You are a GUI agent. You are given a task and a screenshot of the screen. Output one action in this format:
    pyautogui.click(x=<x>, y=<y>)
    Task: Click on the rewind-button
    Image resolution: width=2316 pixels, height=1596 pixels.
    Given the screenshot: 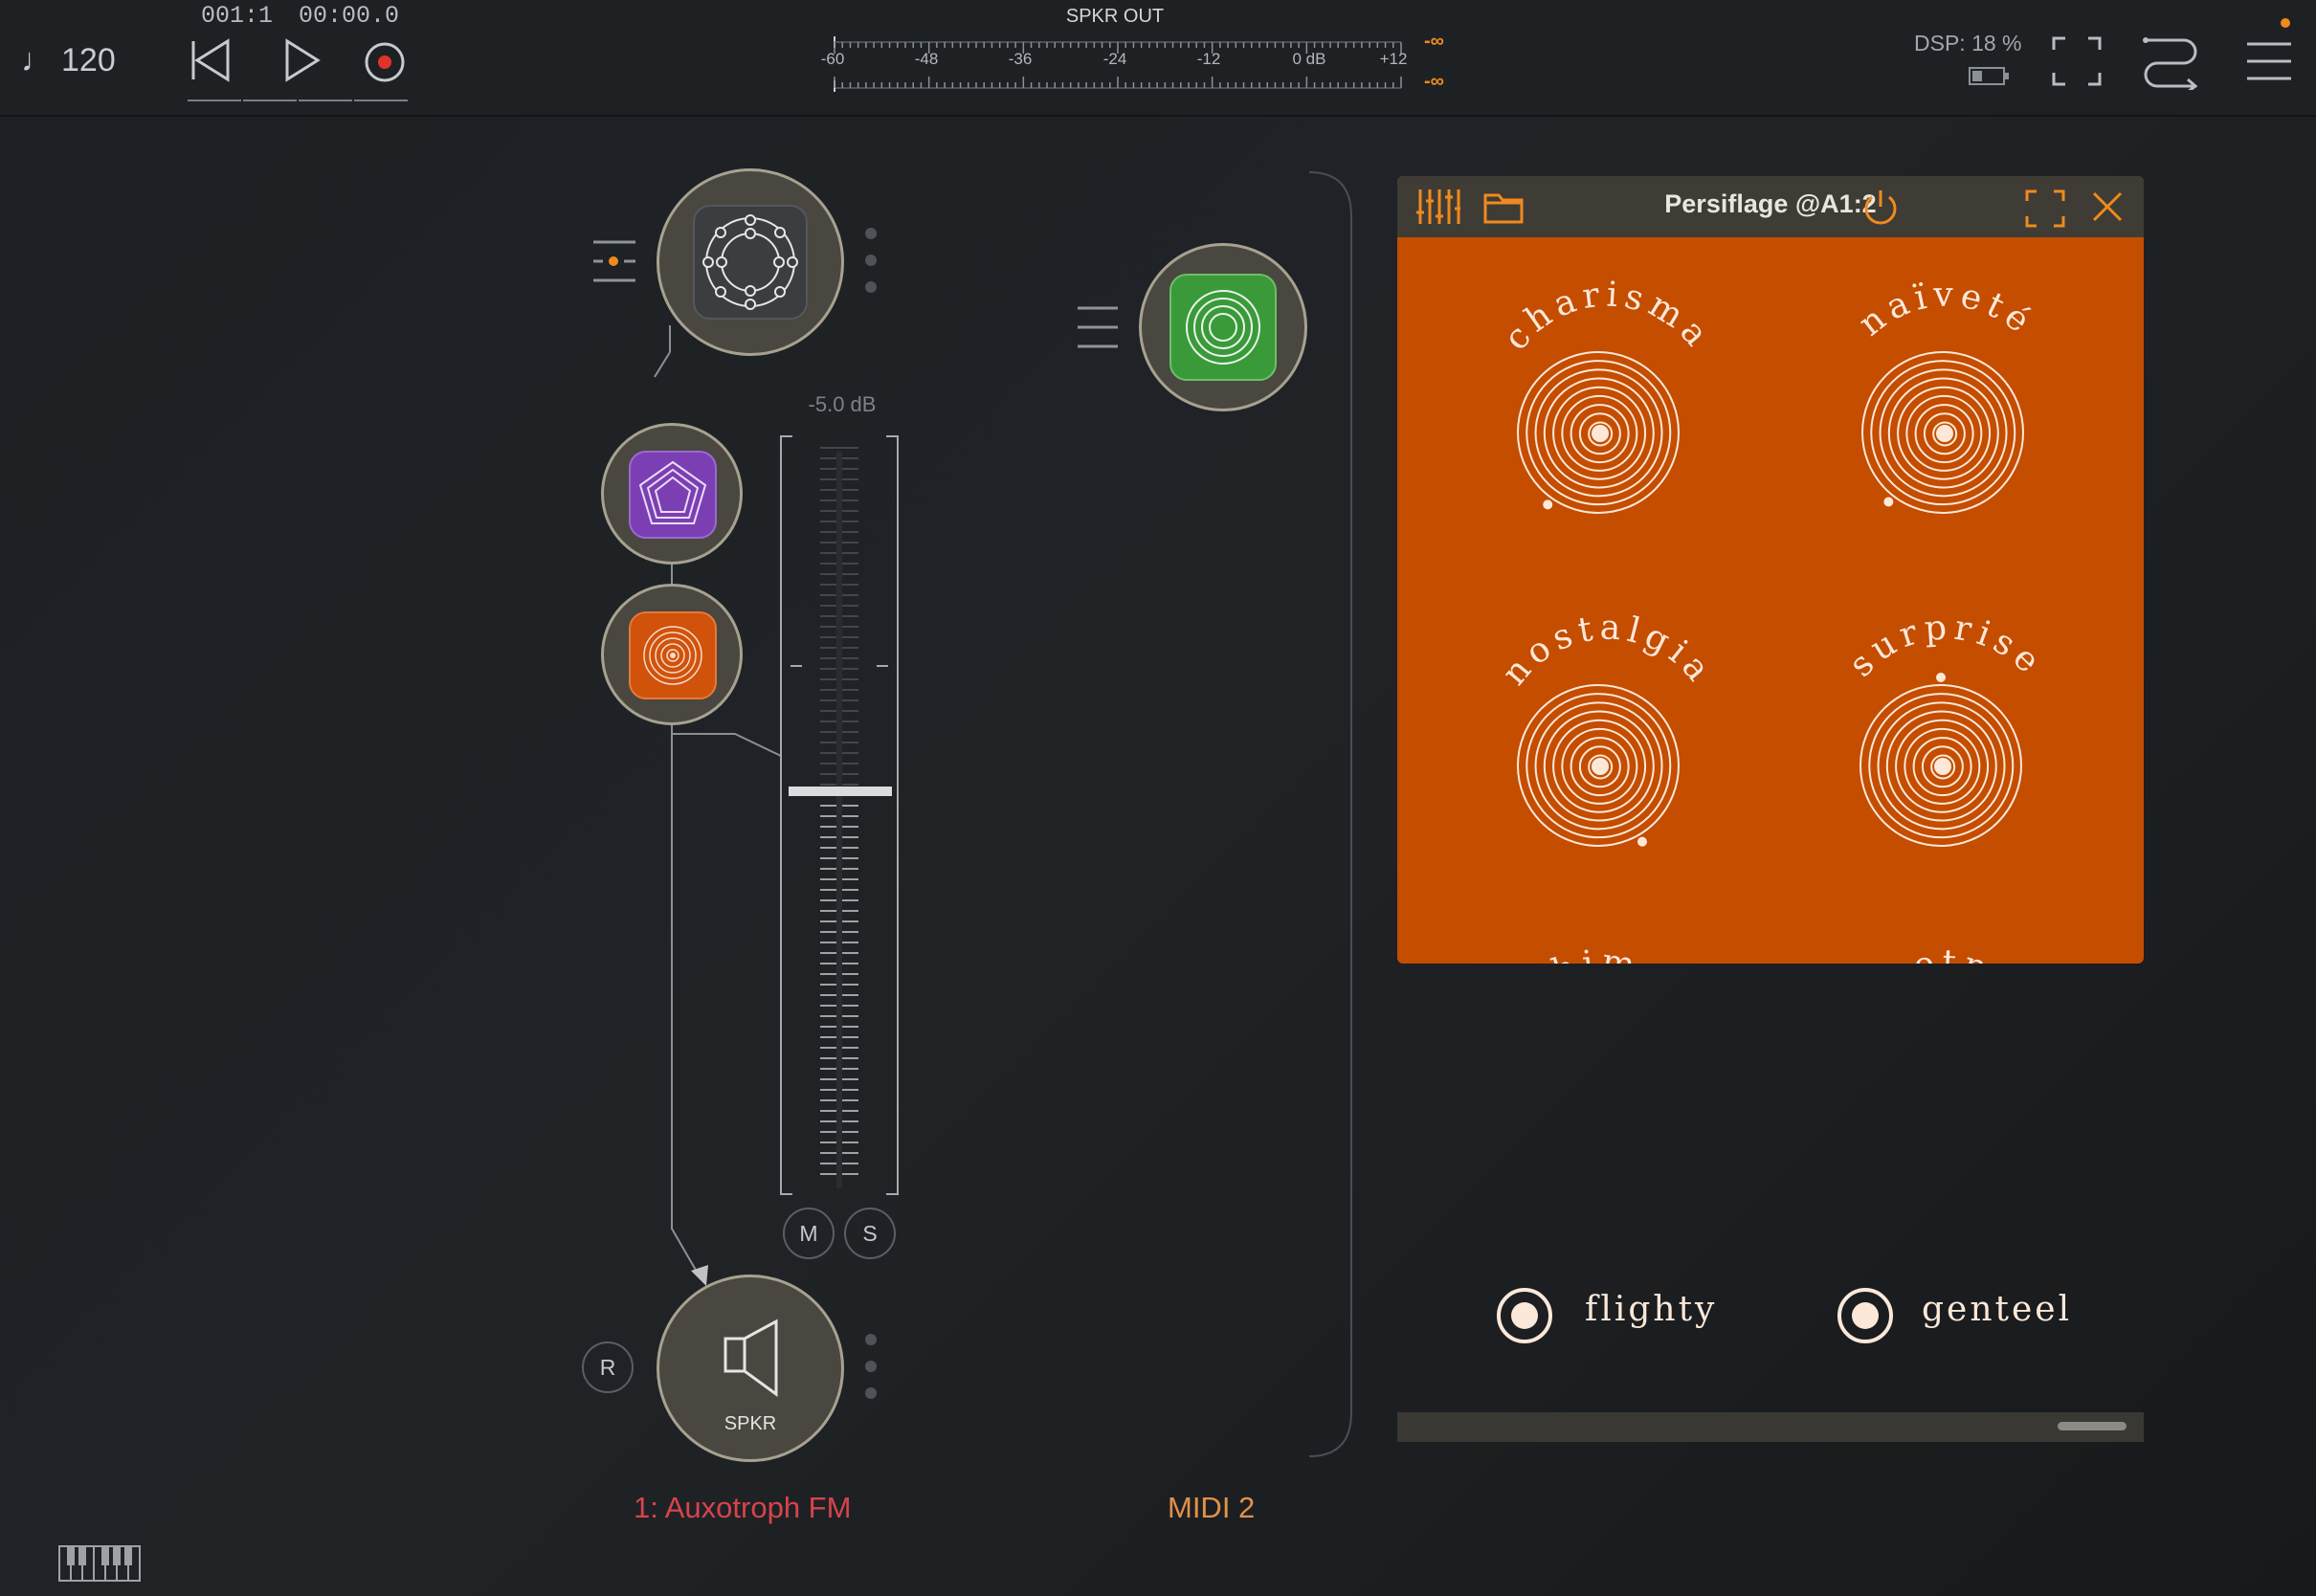 What is the action you would take?
    pyautogui.click(x=210, y=60)
    